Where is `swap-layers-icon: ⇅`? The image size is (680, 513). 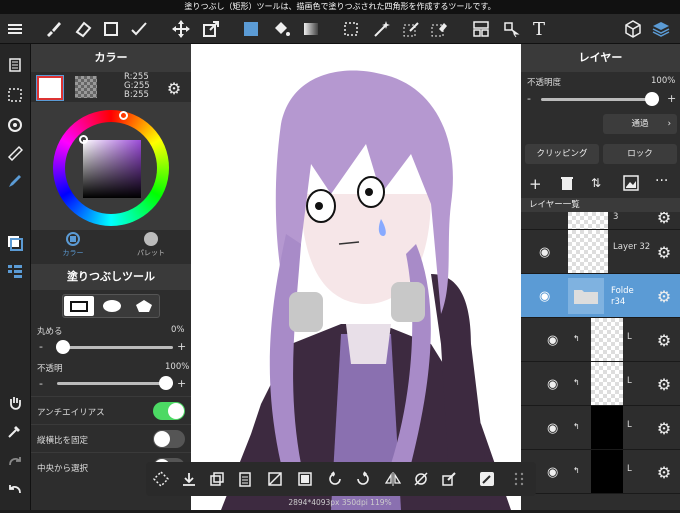 swap-layers-icon: ⇅ is located at coordinates (596, 183).